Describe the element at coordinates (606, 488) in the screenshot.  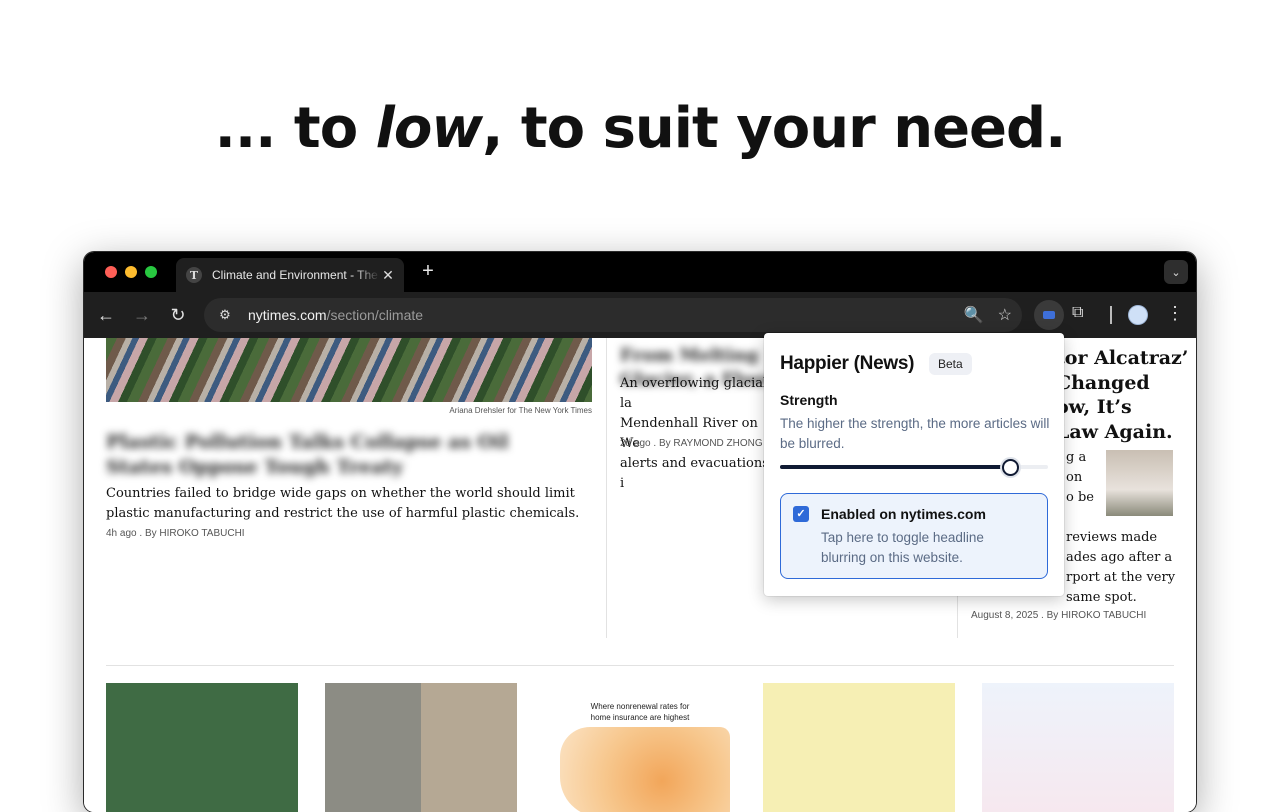
I see `column-divider` at that location.